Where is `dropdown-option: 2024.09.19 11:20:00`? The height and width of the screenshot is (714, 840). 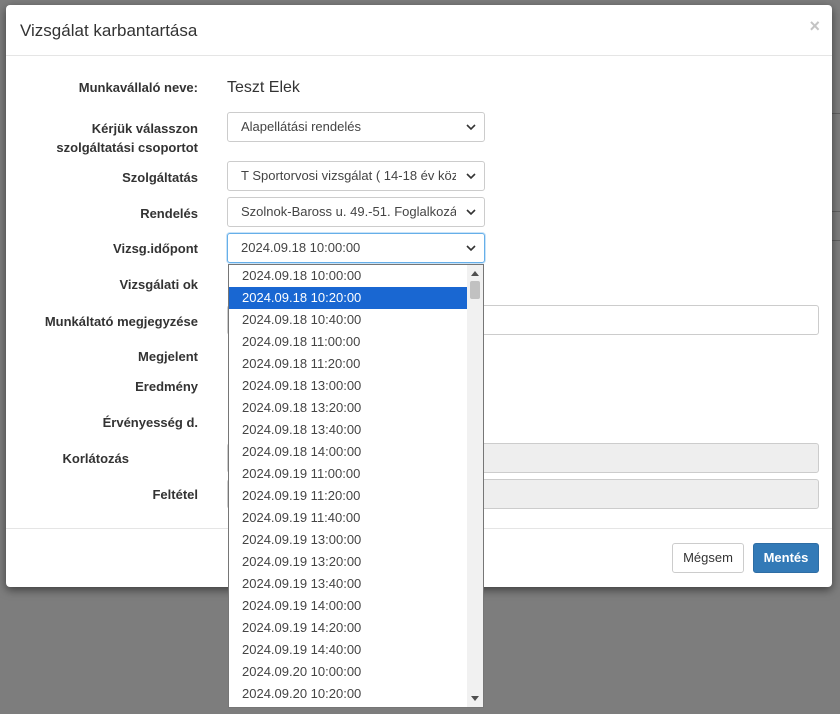 dropdown-option: 2024.09.19 11:20:00 is located at coordinates (356, 496).